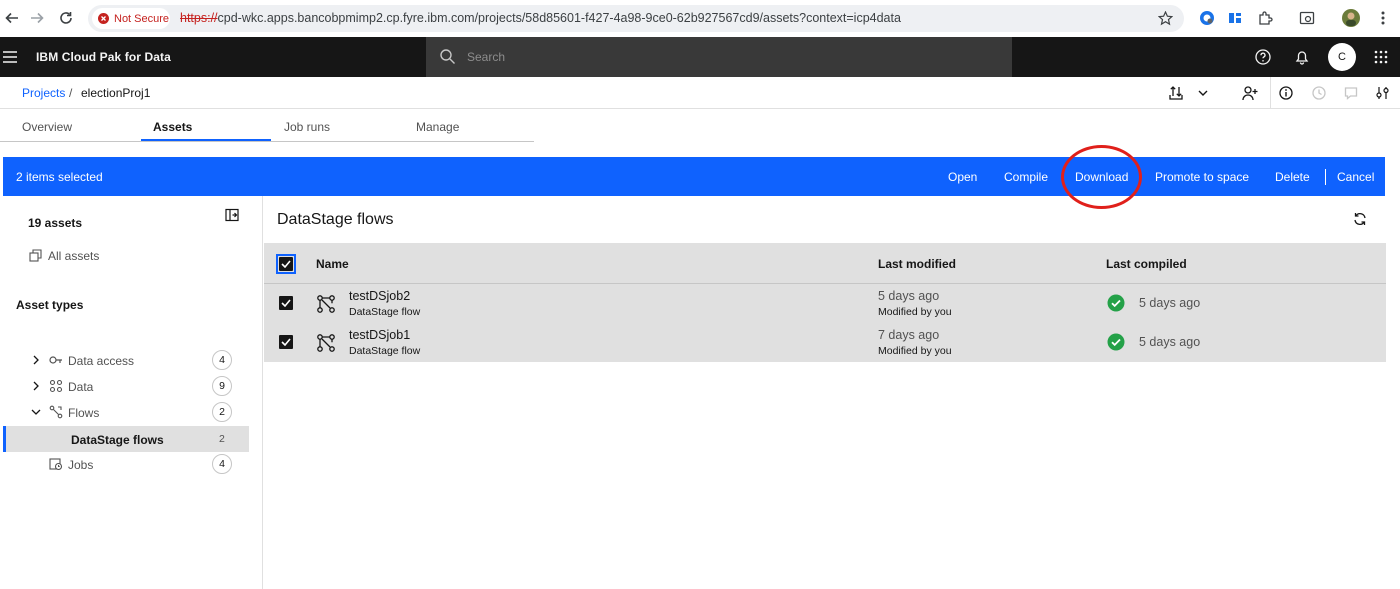 This screenshot has width=1400, height=589. What do you see at coordinates (103, 57) in the screenshot?
I see `product-name: IBM Cloud Pak for Data` at bounding box center [103, 57].